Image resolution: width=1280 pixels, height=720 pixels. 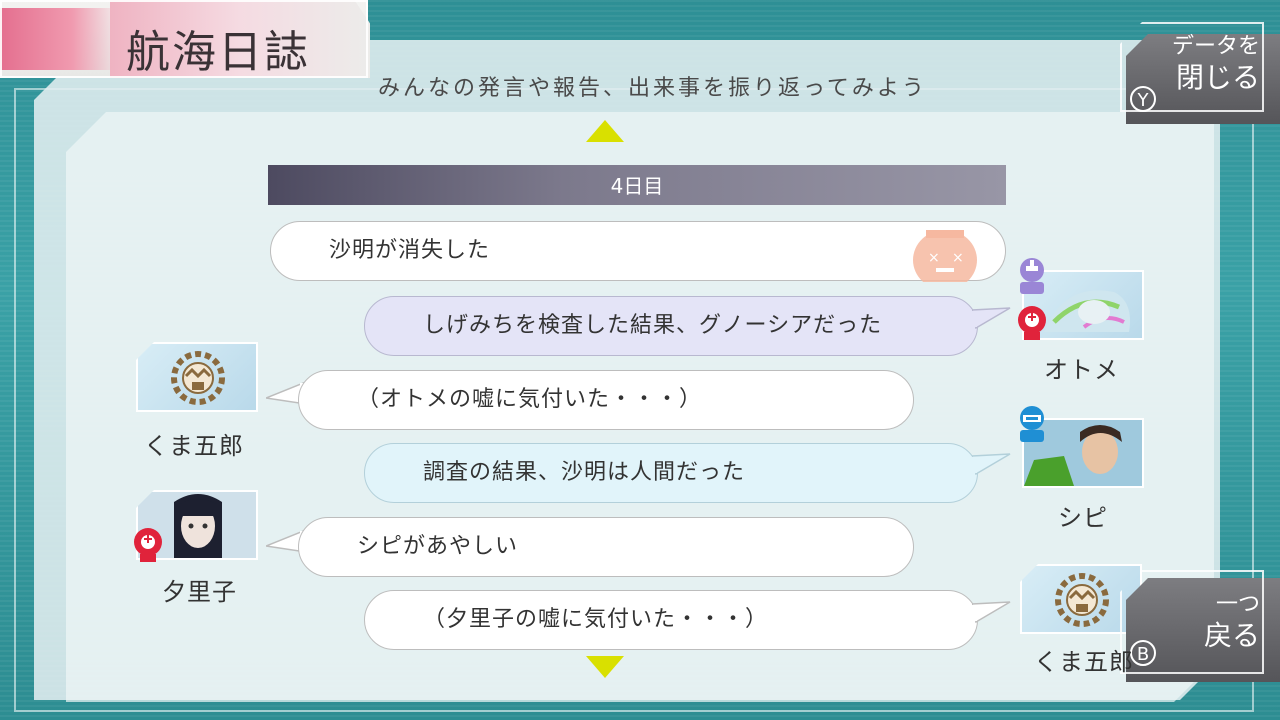 What do you see at coordinates (1032, 424) in the screenshot?
I see `doctor-role-icon` at bounding box center [1032, 424].